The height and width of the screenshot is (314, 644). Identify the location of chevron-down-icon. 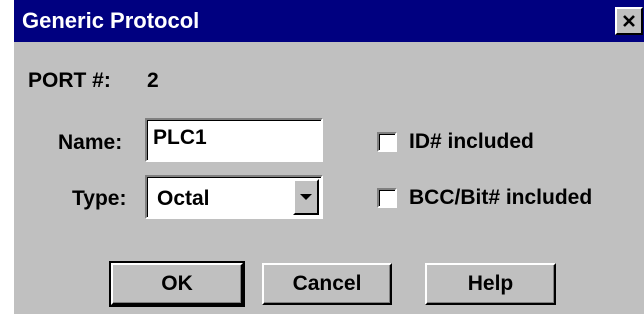
(306, 197).